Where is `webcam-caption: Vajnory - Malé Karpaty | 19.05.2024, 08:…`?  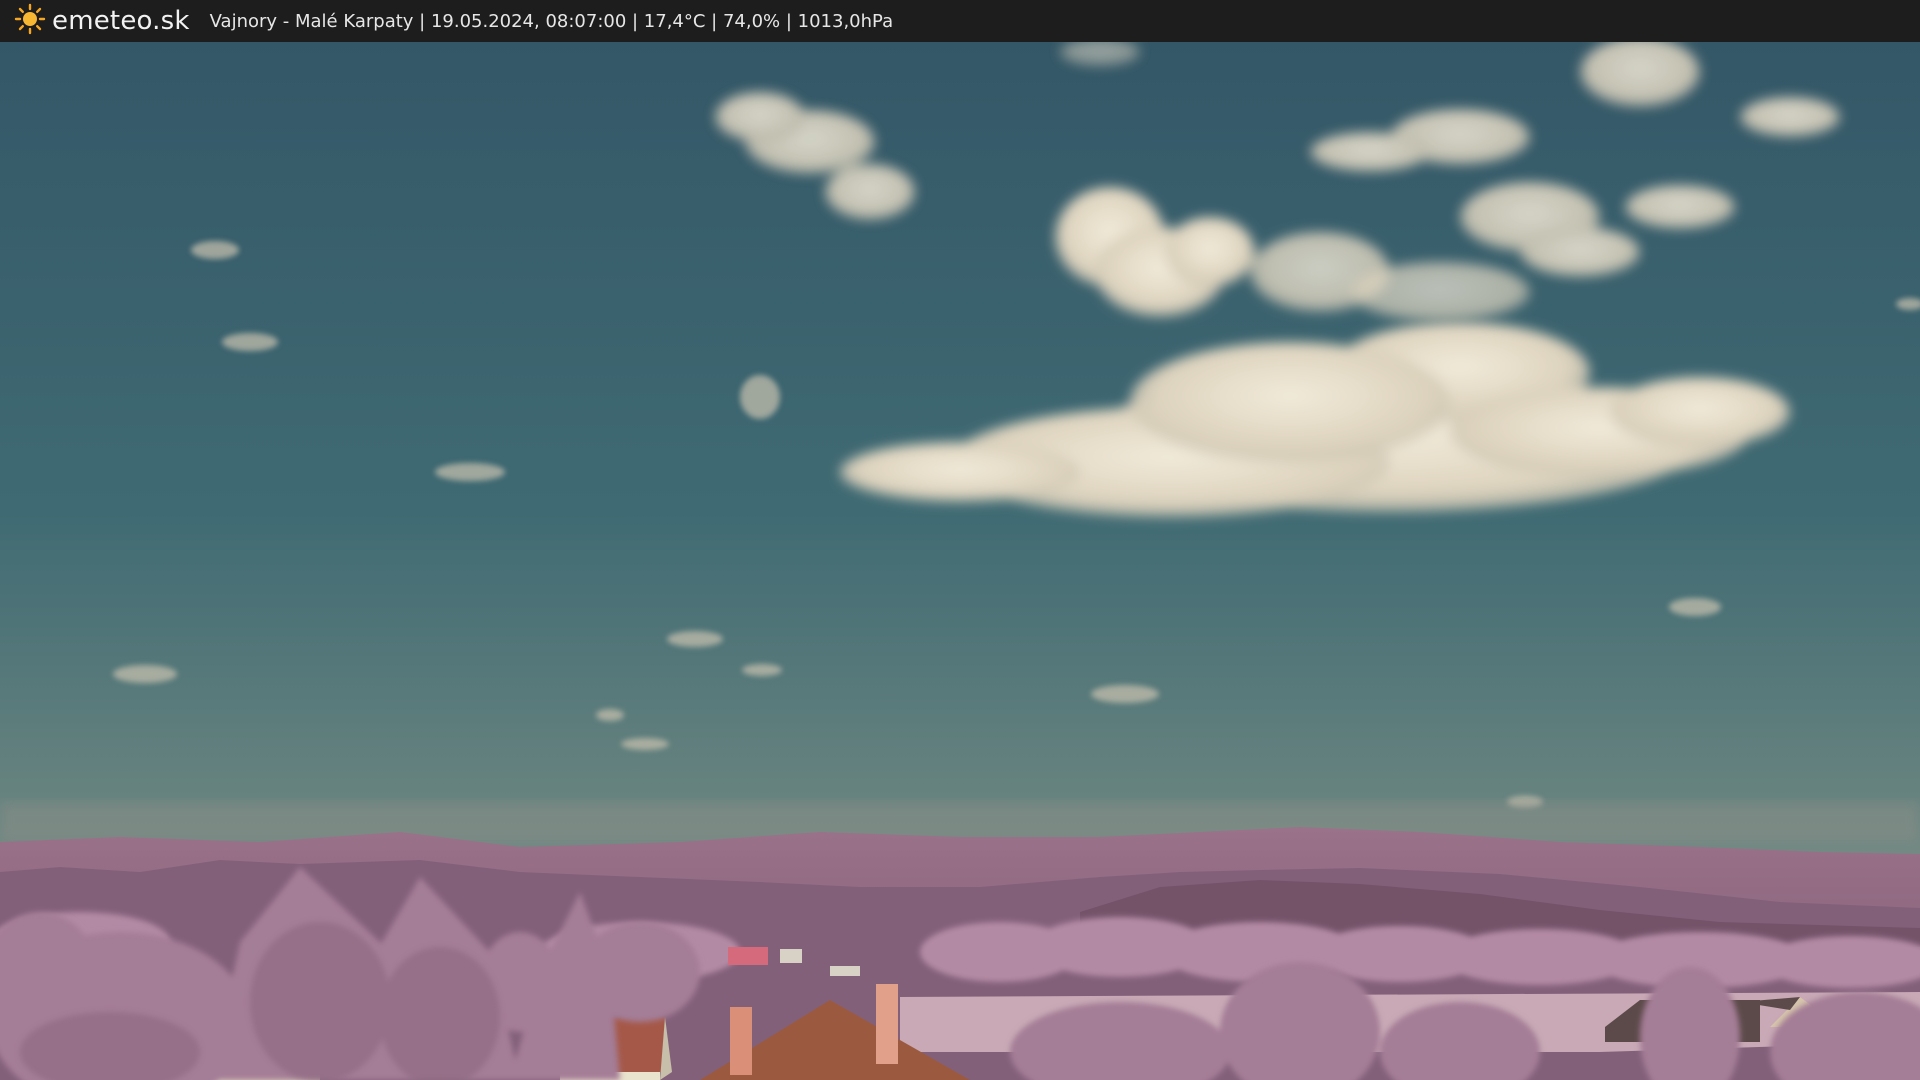
webcam-caption: Vajnory - Malé Karpaty | 19.05.2024, 08:… is located at coordinates (551, 21).